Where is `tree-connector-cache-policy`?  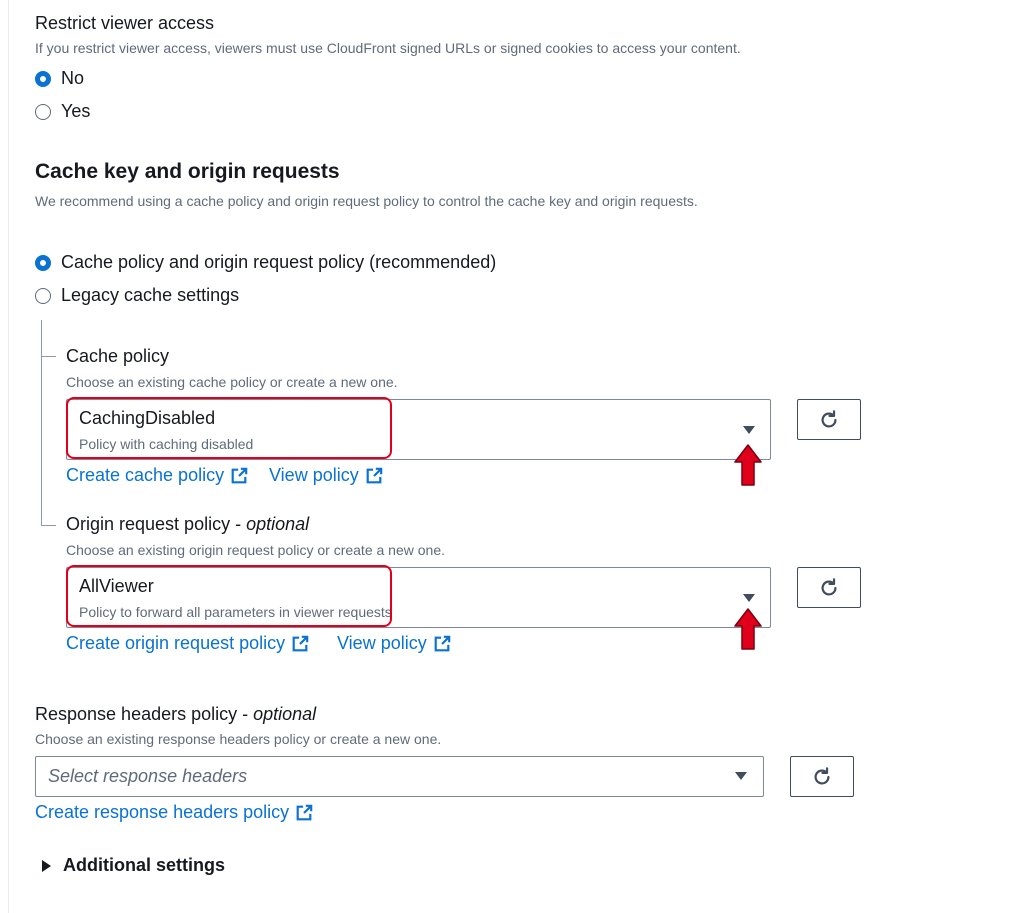 tree-connector-cache-policy is located at coordinates (48, 356).